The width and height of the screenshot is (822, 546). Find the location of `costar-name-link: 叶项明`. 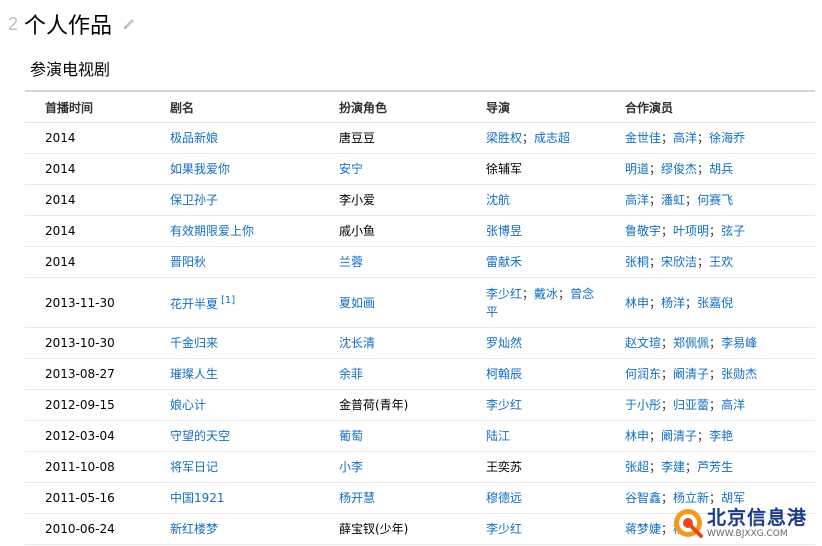

costar-name-link: 叶项明 is located at coordinates (691, 231).